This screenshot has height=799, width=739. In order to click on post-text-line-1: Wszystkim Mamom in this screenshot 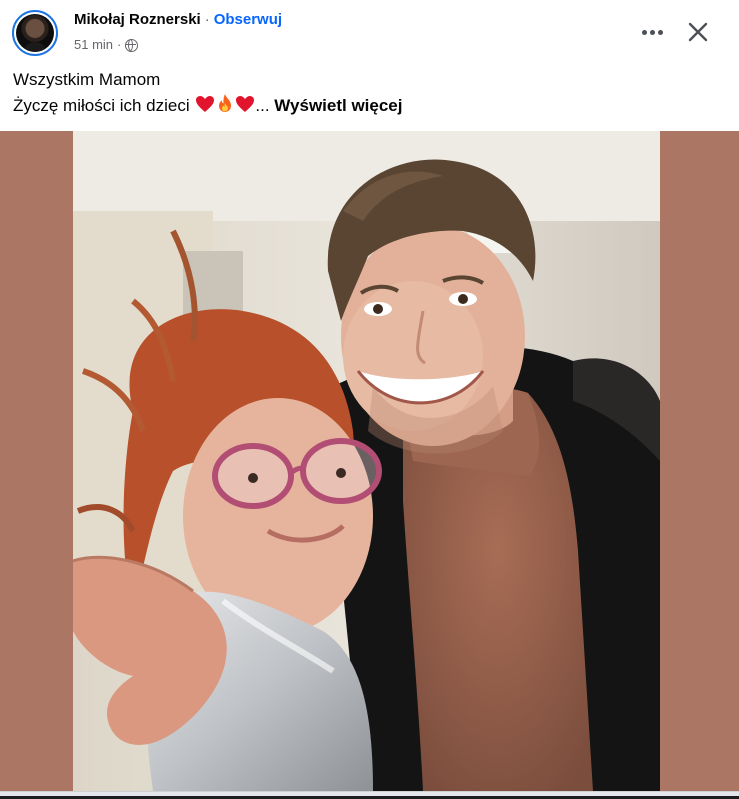, I will do `click(87, 79)`.